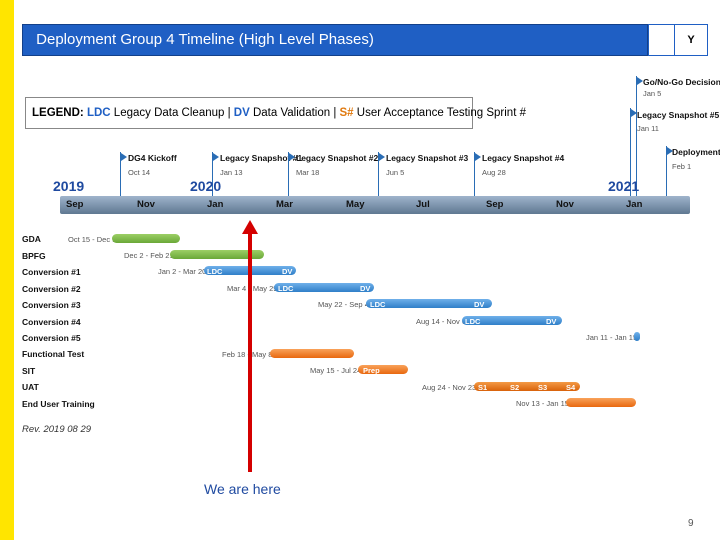  Describe the element at coordinates (648, 128) in the screenshot. I see `milestone-date: Jan 11` at that location.